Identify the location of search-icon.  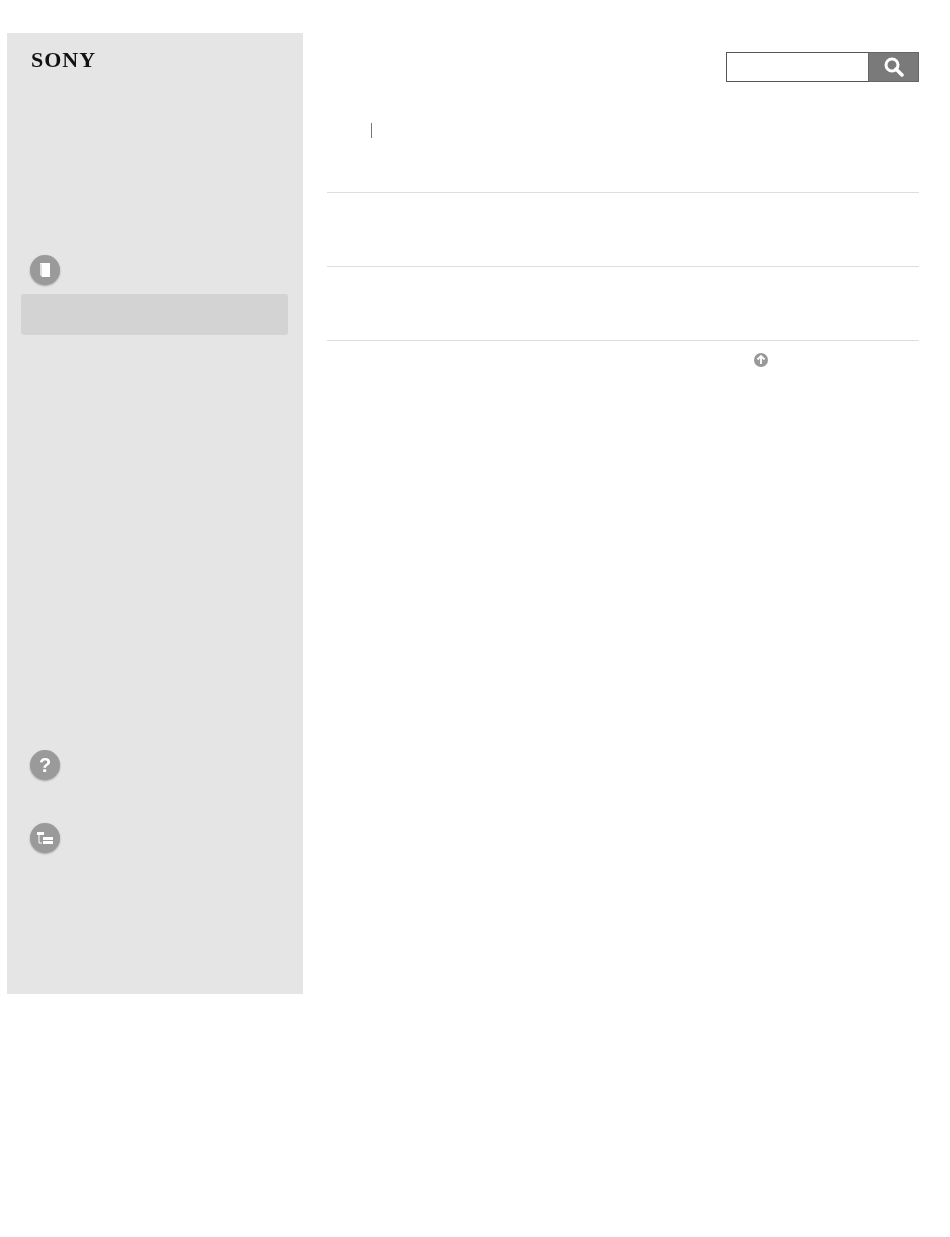
(893, 67).